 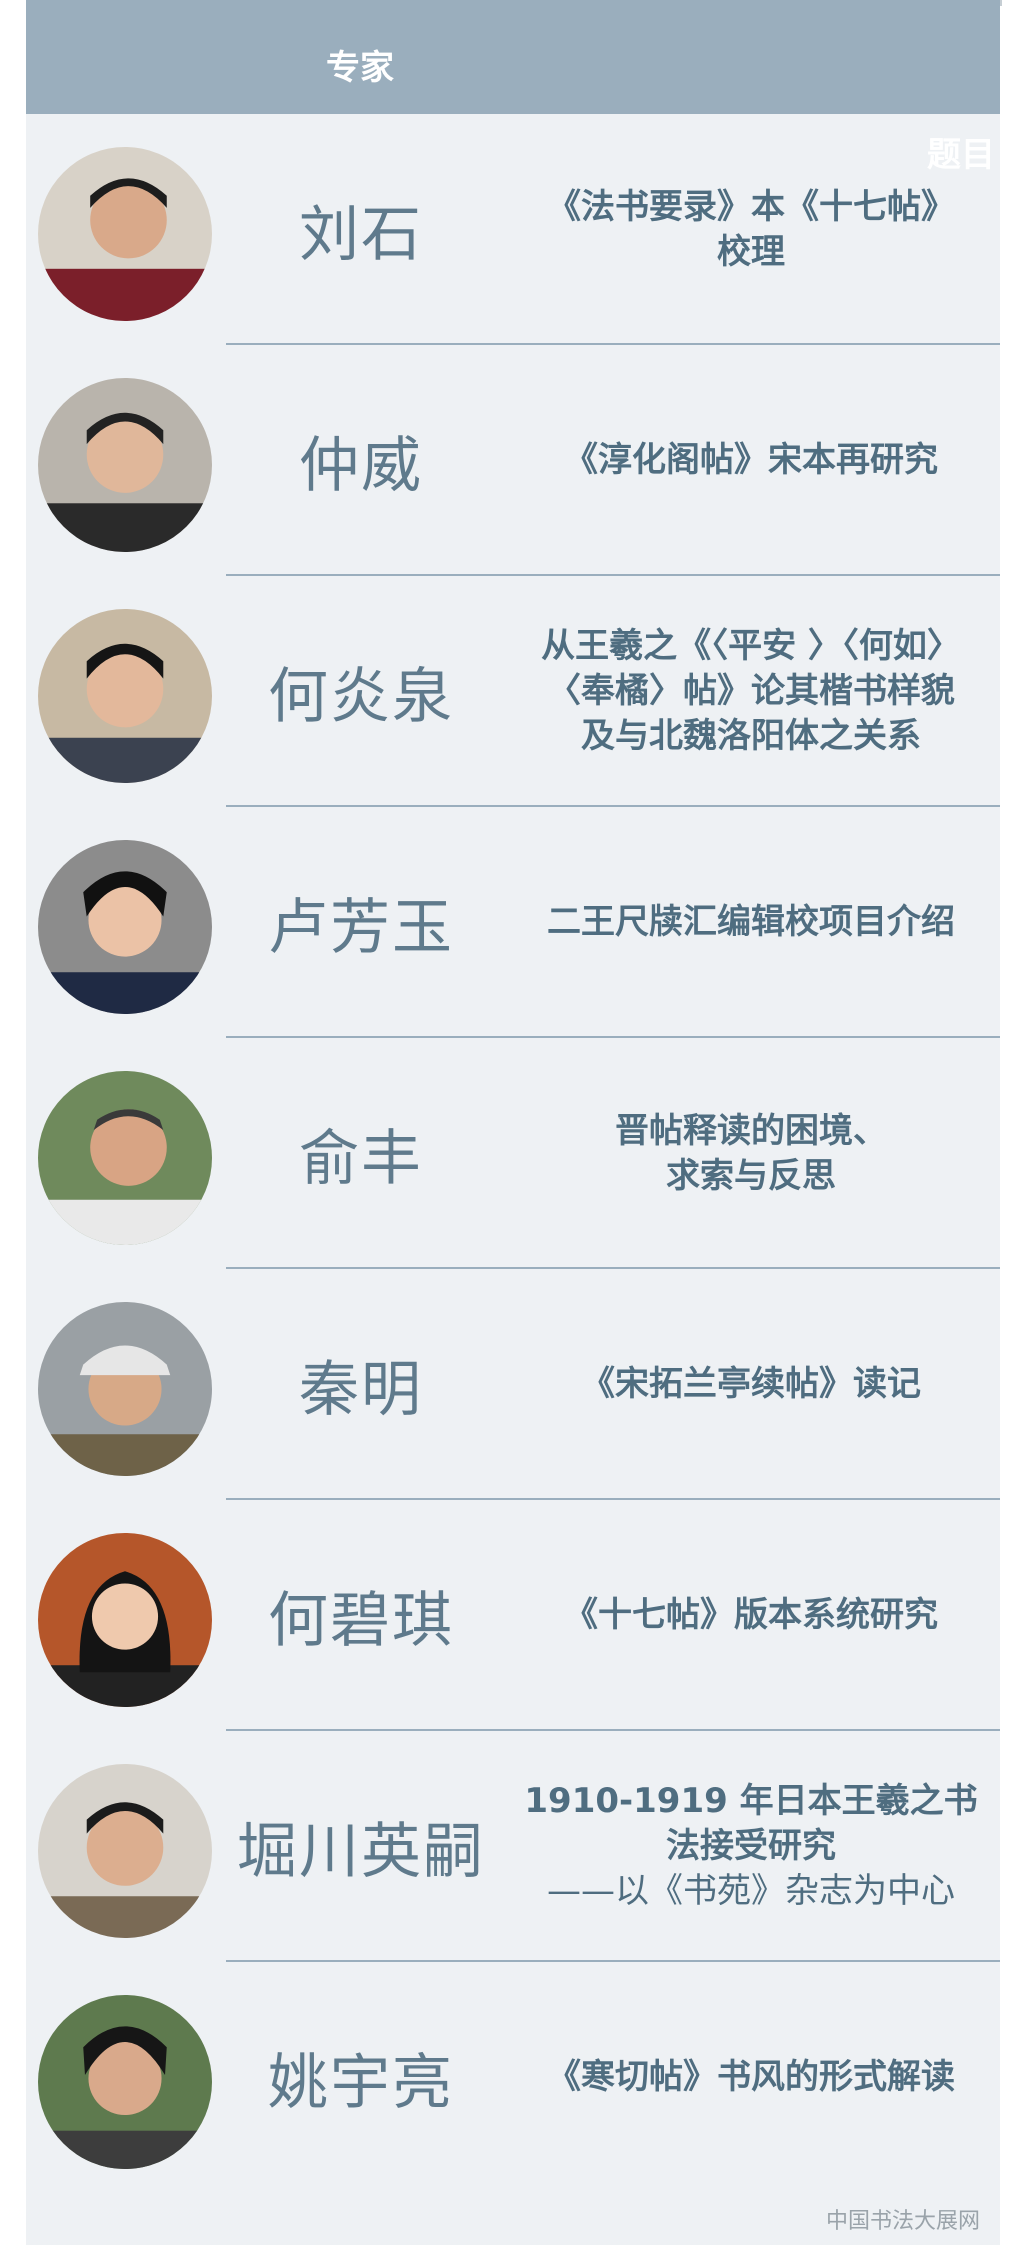 What do you see at coordinates (361, 1390) in the screenshot?
I see `expert-name: 秦明` at bounding box center [361, 1390].